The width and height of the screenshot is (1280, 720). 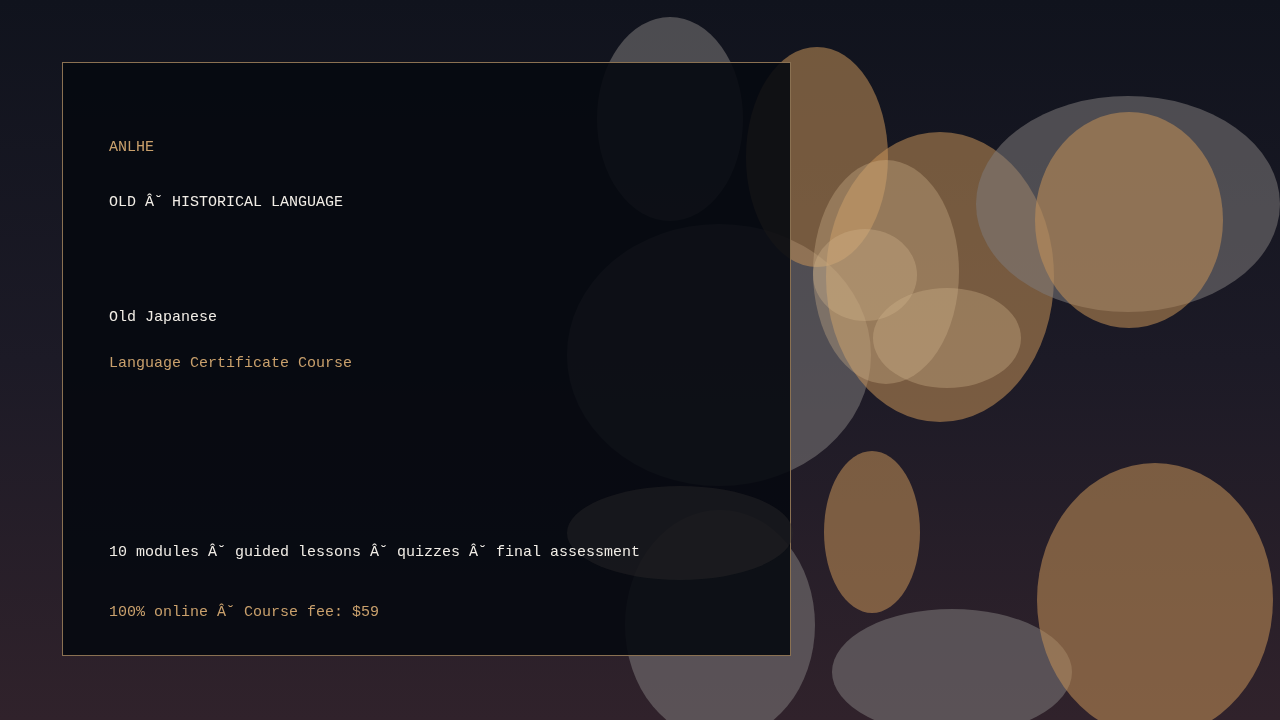 What do you see at coordinates (244, 613) in the screenshot?
I see `pricing-text: 100% online Â˘ Course fee: $59` at bounding box center [244, 613].